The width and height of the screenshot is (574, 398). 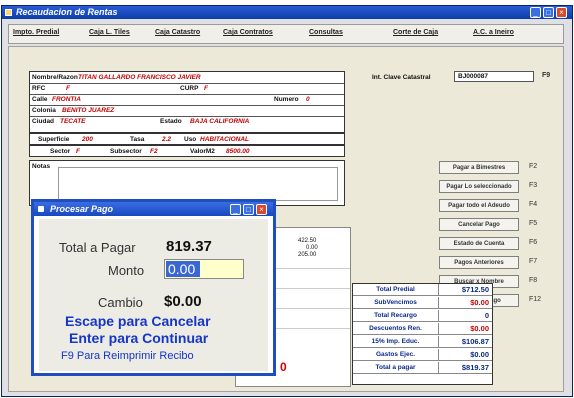 I want to click on window-title: Recaudacion de Rentas, so click(x=67, y=12).